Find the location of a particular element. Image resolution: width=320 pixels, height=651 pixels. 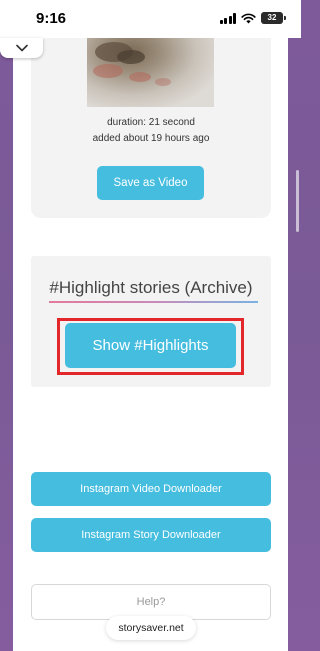

browser-url-bar: storysaver.net is located at coordinates (151, 628).